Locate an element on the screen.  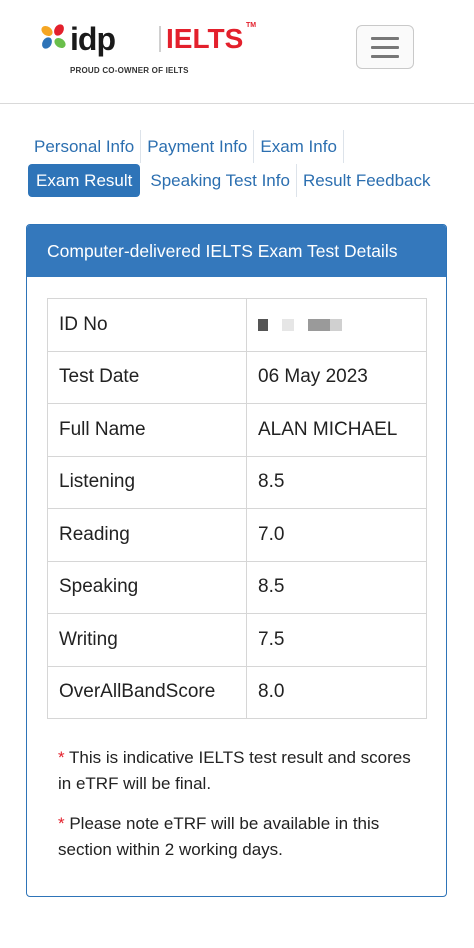
table-row: Speaking 8.5 is located at coordinates (237, 587).